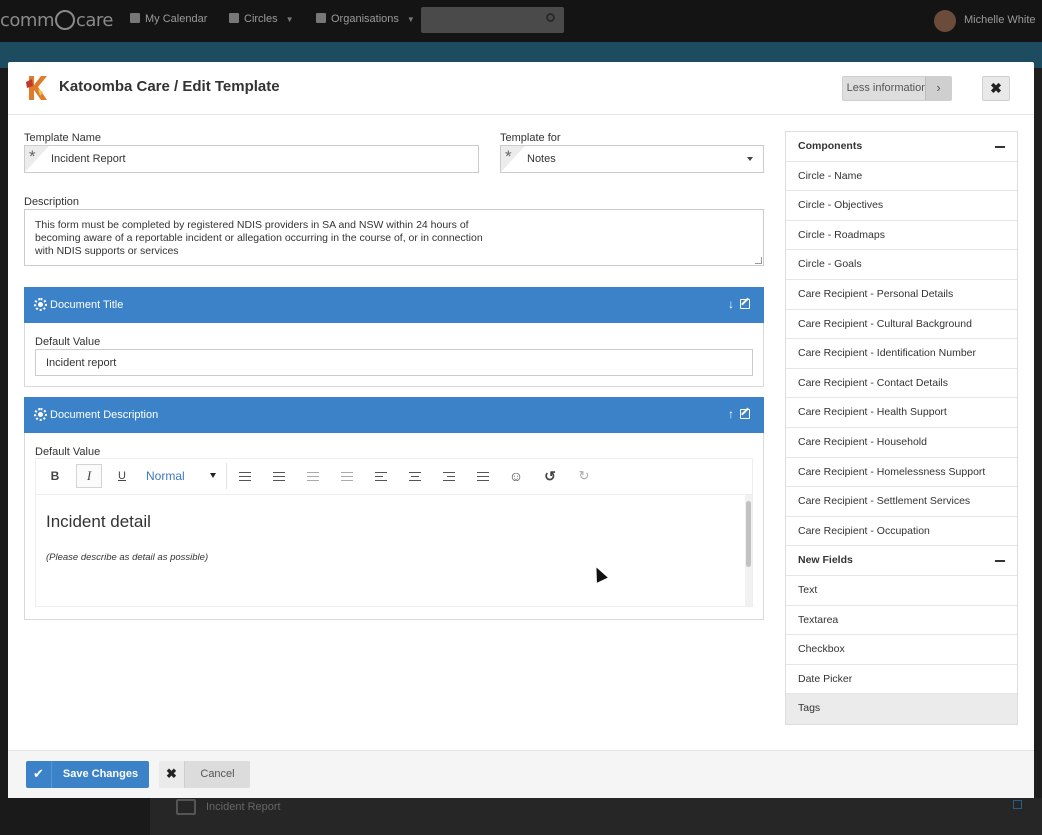 This screenshot has height=835, width=1042. I want to click on component-item: Care Recipient - Health Support, so click(901, 413).